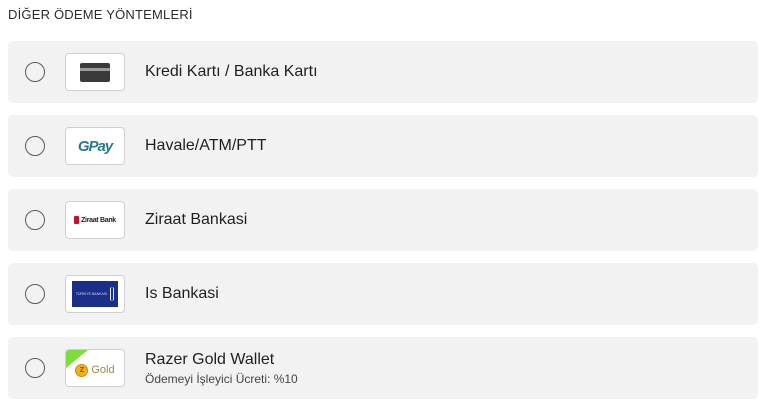  Describe the element at coordinates (77, 220) in the screenshot. I see `ziraat-emblem-icon` at that location.